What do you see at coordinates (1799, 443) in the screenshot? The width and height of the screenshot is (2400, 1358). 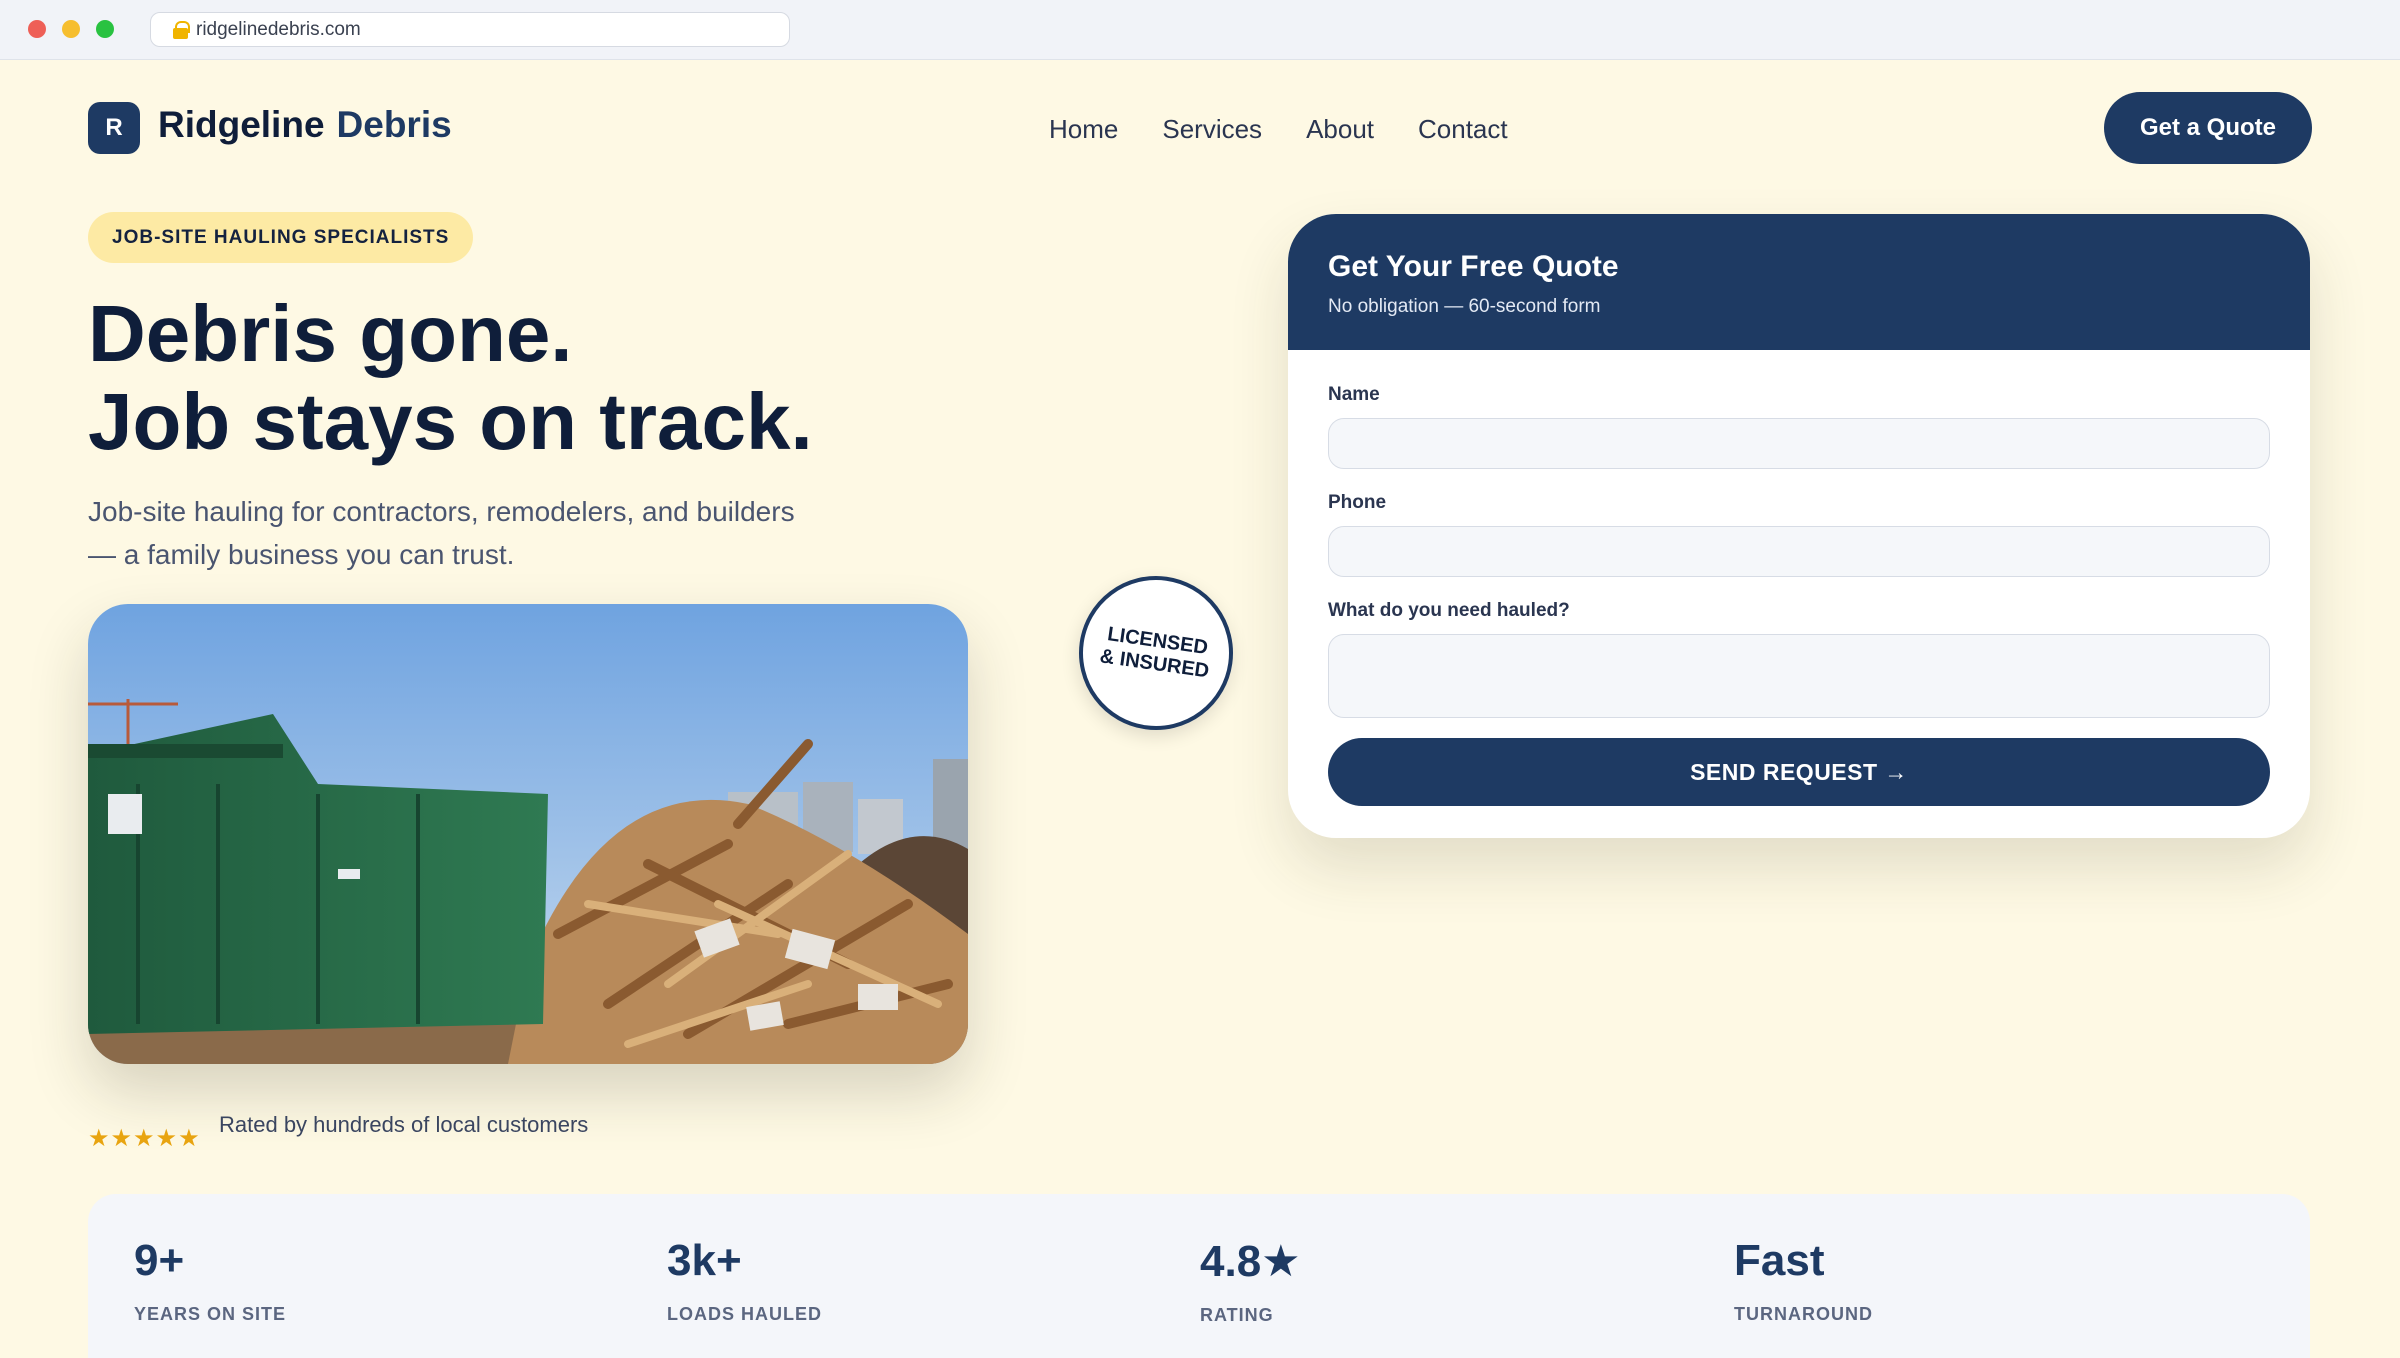 I see `name-input` at bounding box center [1799, 443].